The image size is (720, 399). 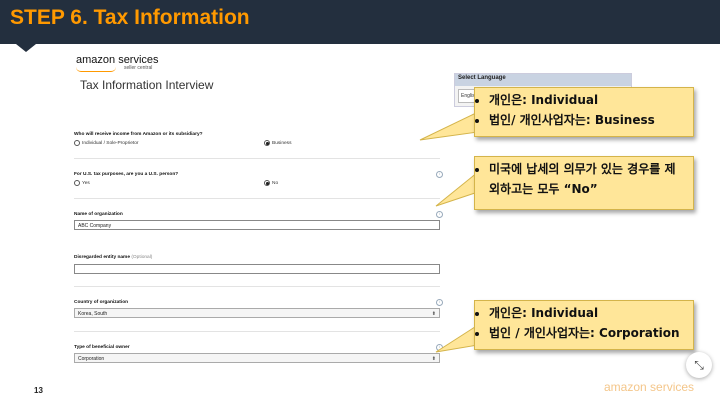 I want to click on callout-income-recipient: 개인은: Individual 법인/ 개인사업자는: Business, so click(x=584, y=112).